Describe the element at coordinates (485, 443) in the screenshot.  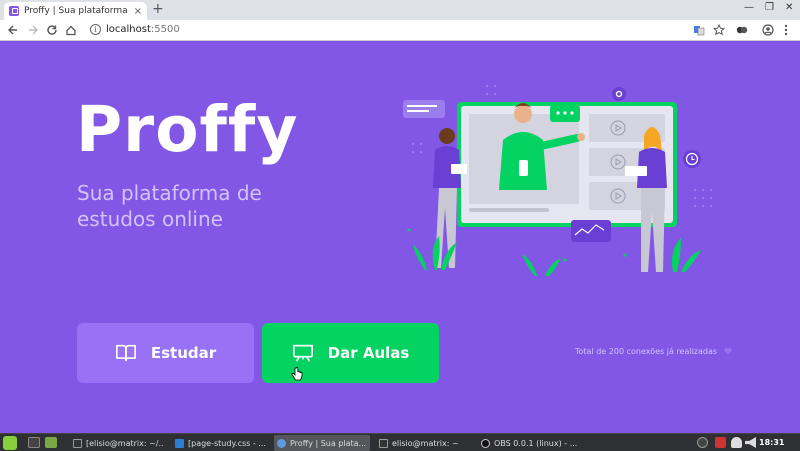
I see `obs-icon` at that location.